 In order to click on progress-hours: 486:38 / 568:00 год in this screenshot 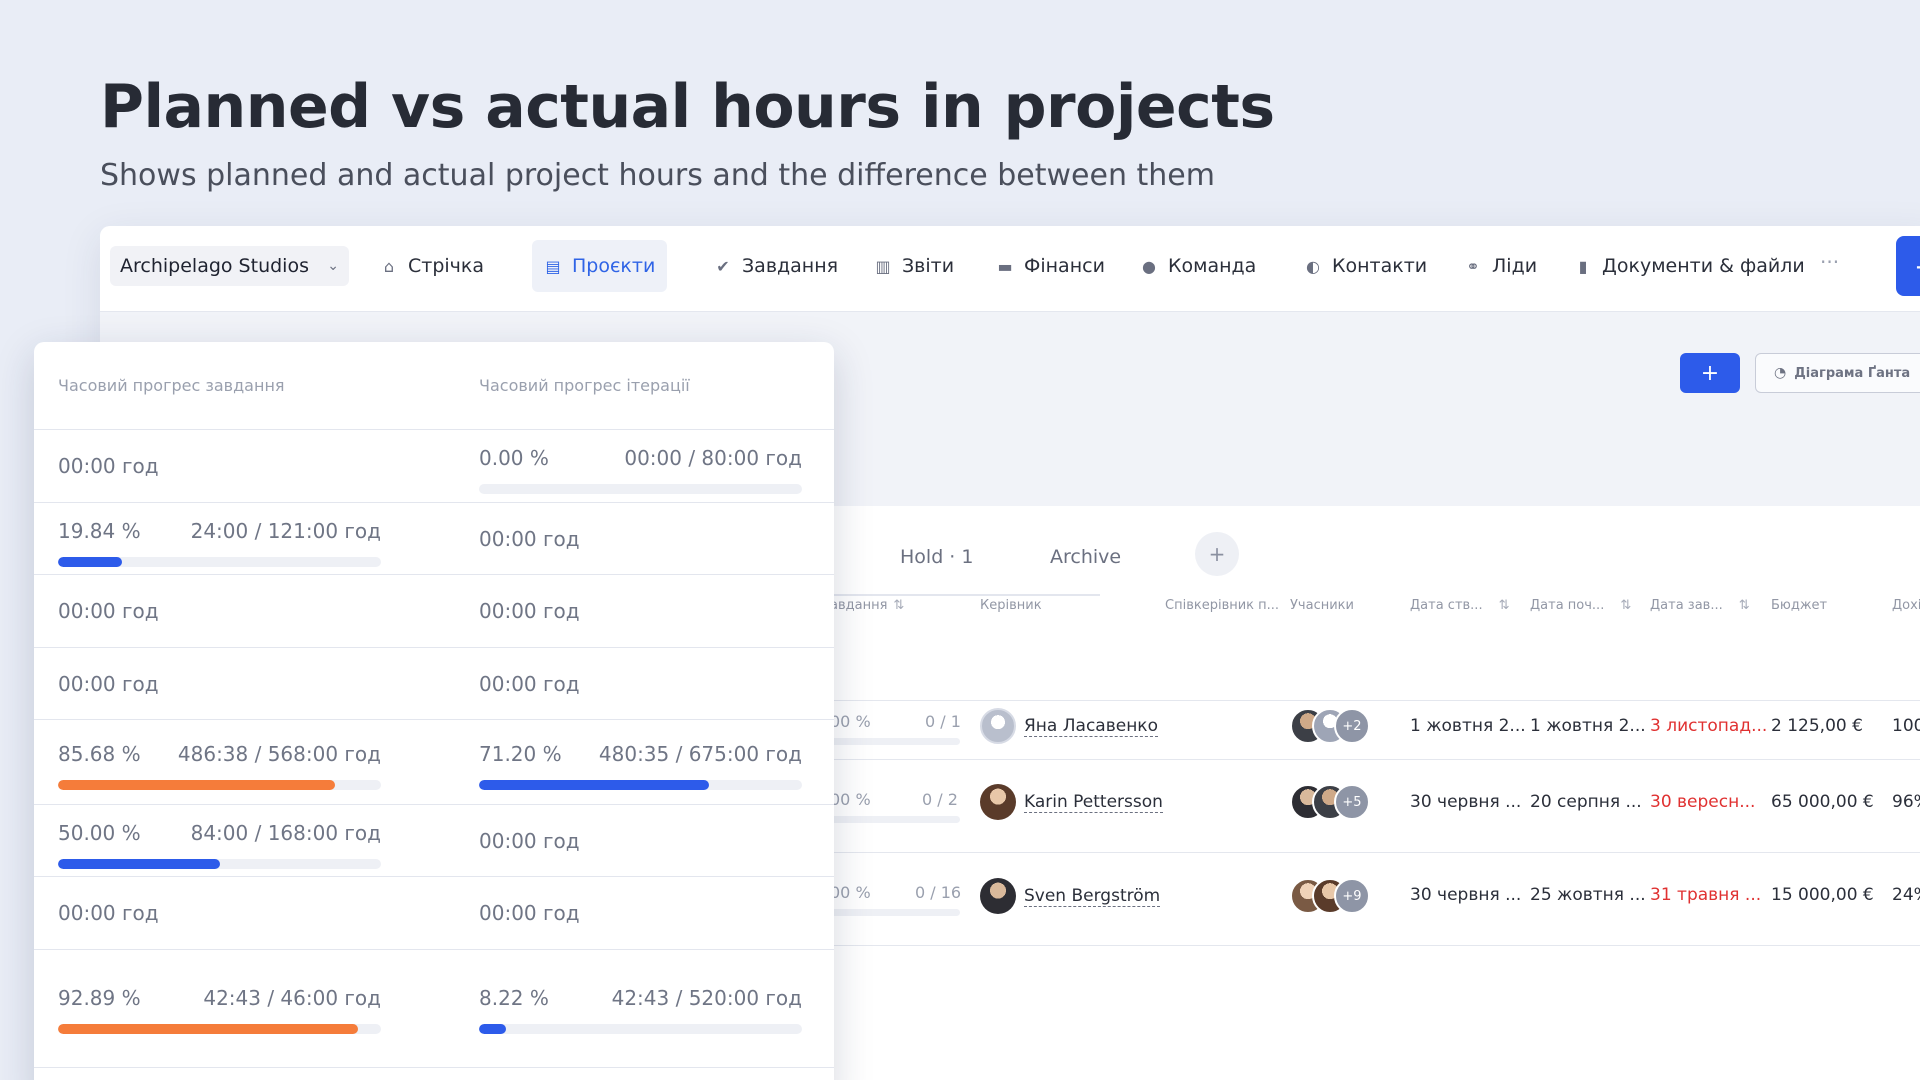, I will do `click(279, 754)`.